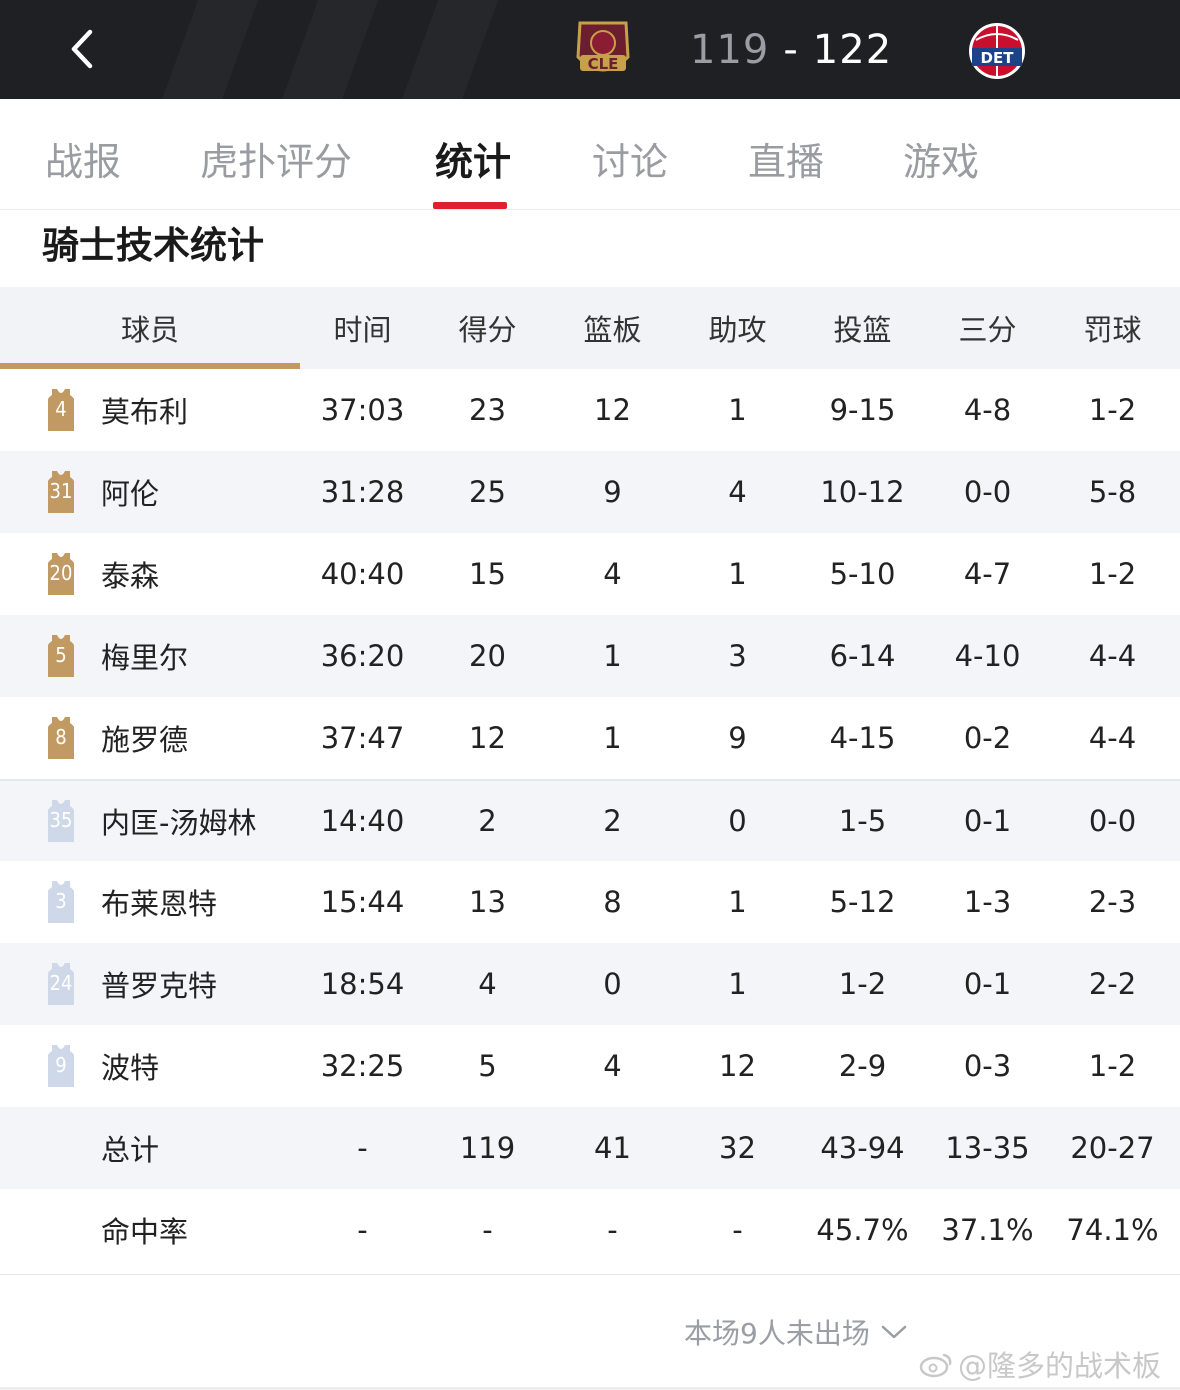  Describe the element at coordinates (61, 1066) in the screenshot. I see `jersey-icon: 9` at that location.